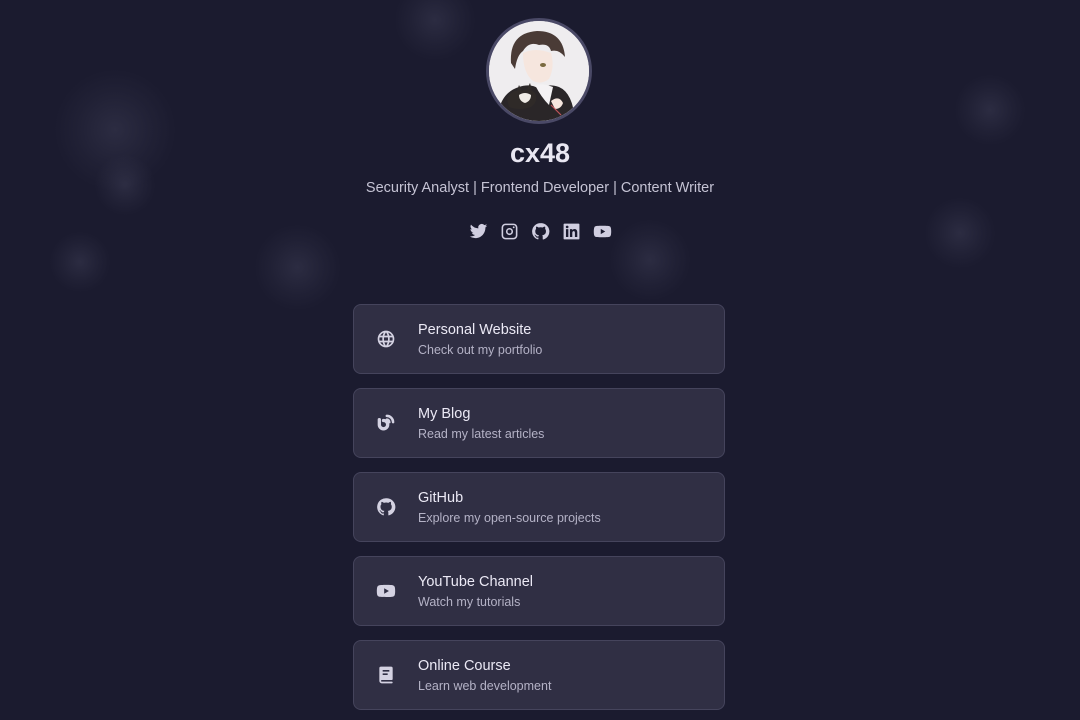 This screenshot has height=720, width=1080. I want to click on link-card-youtube-channel: YouTube Channel Watch my tutorials, so click(539, 591).